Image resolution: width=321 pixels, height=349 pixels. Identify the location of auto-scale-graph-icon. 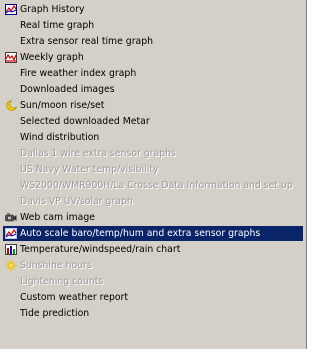
(11, 233).